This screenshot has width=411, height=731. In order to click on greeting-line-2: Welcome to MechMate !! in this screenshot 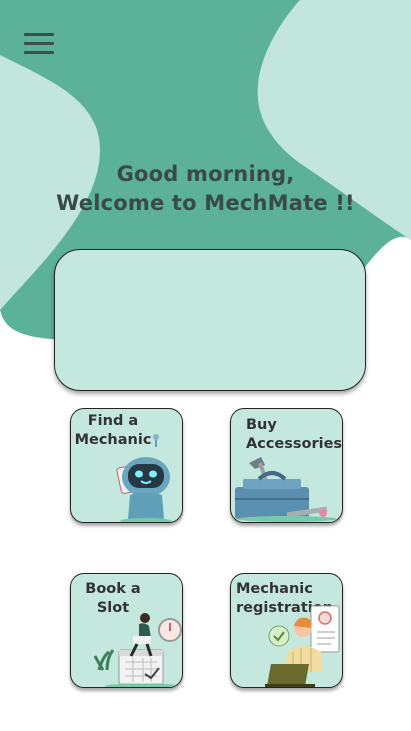, I will do `click(205, 203)`.